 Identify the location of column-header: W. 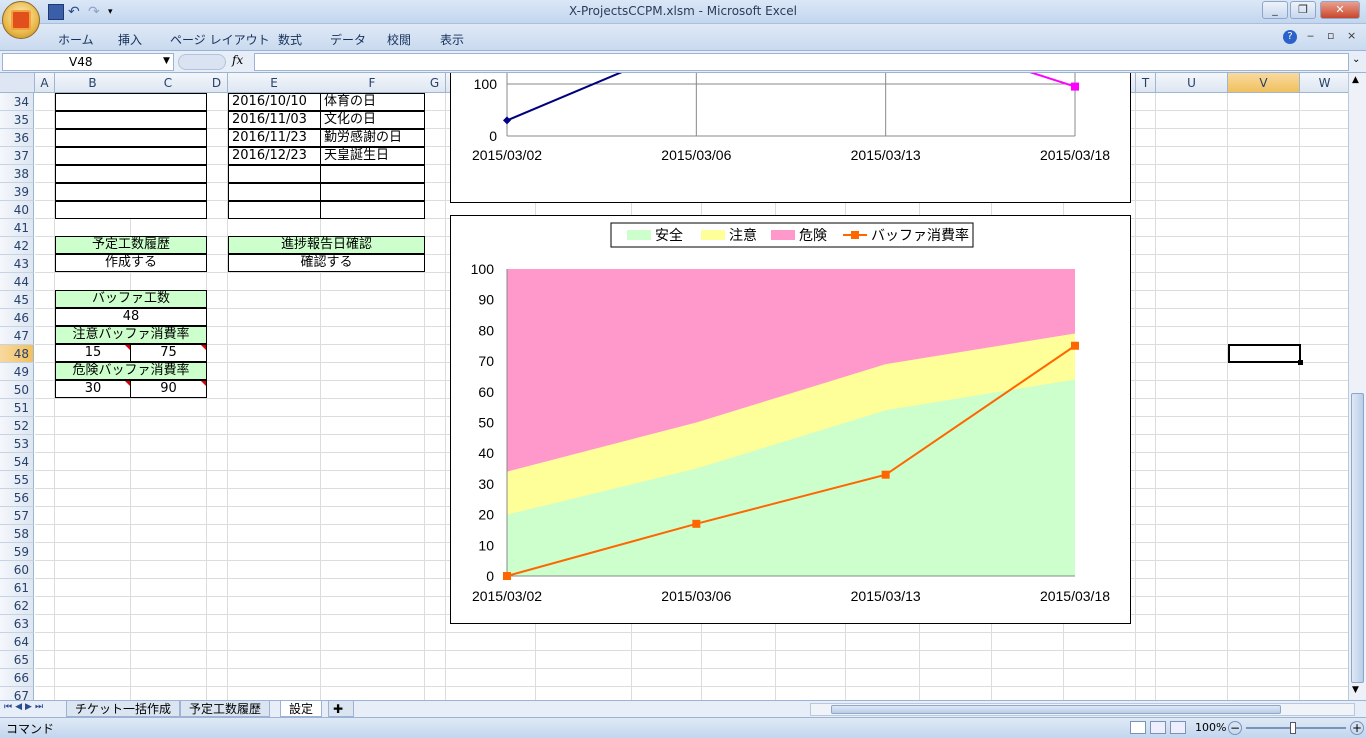
(1324, 83).